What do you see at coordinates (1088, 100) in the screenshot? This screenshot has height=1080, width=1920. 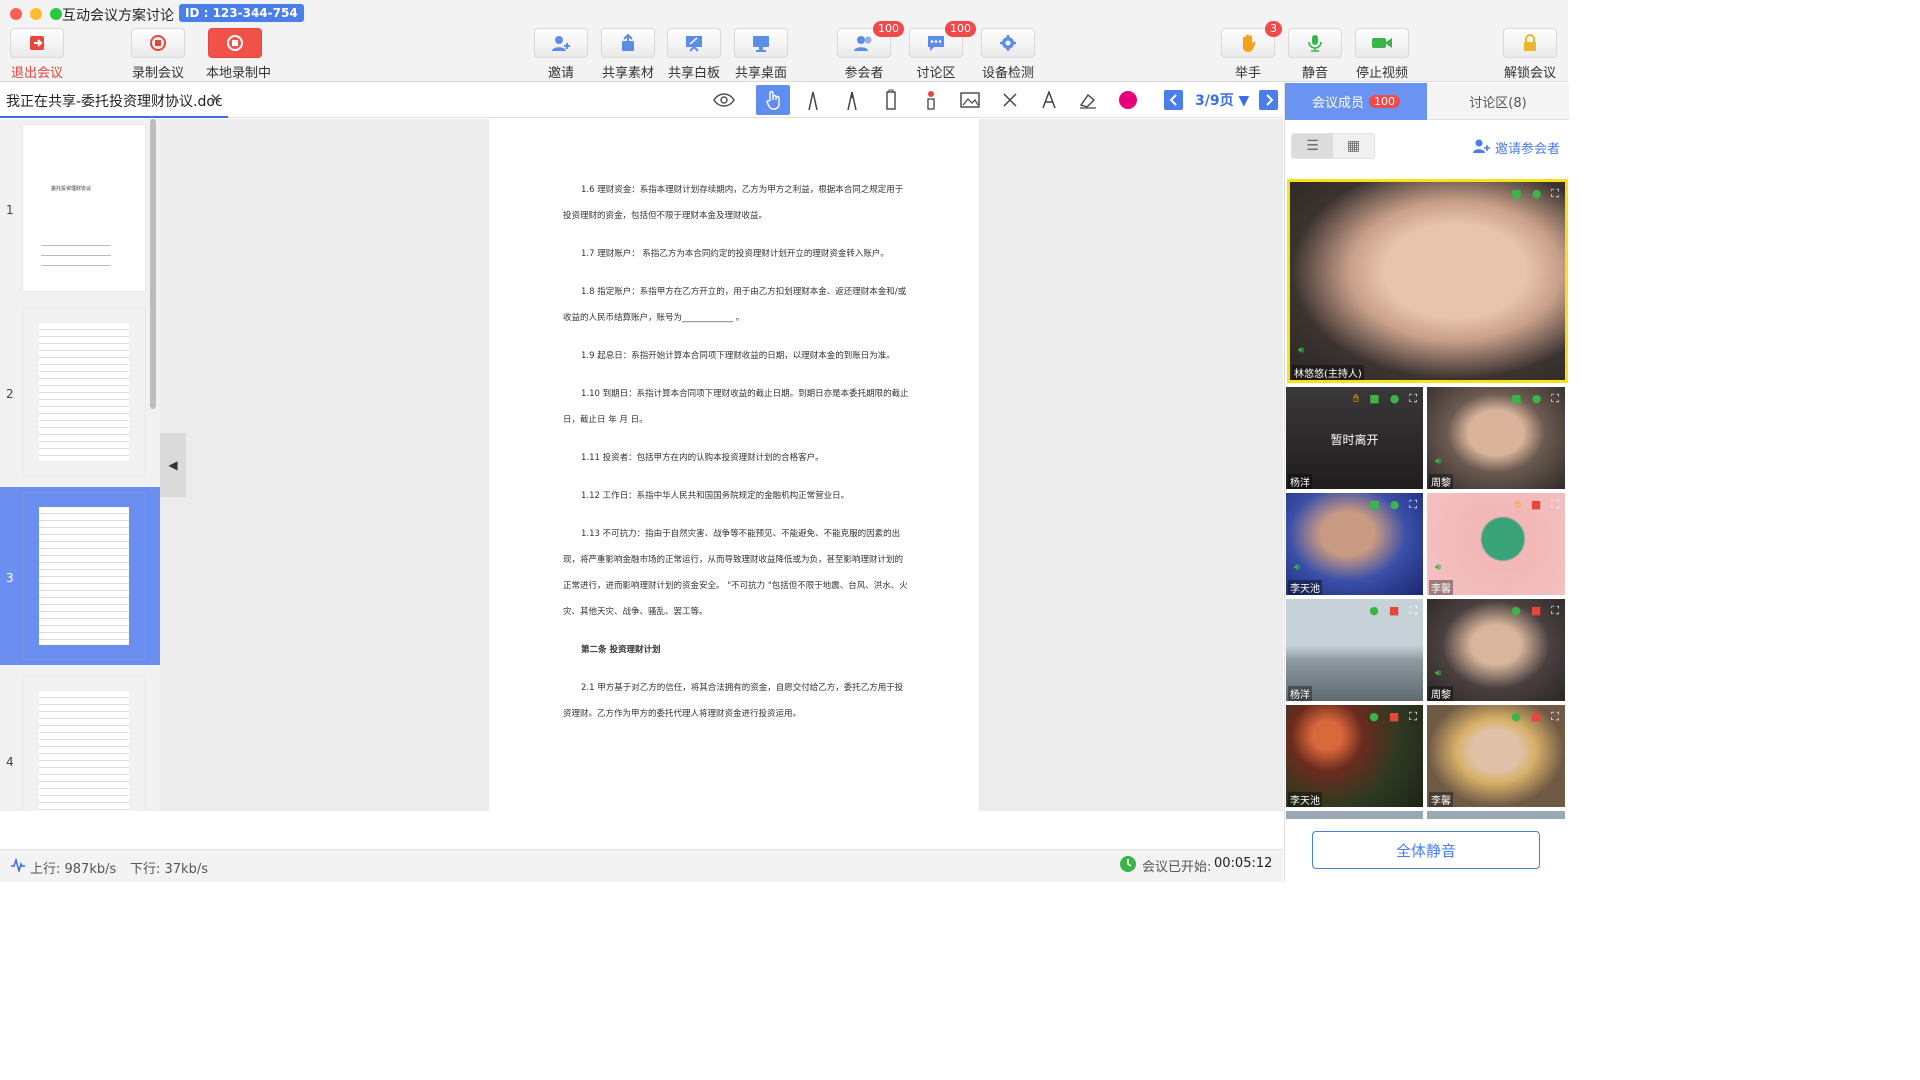 I see `clear-brush-icon` at bounding box center [1088, 100].